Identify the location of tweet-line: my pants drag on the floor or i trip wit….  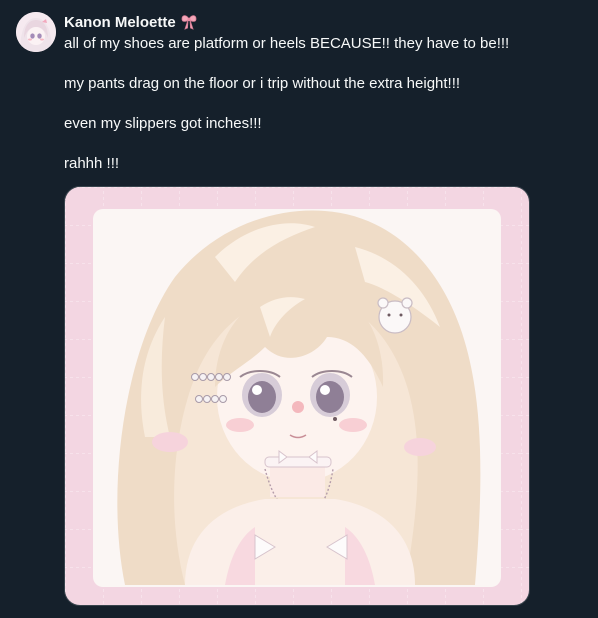
(262, 83).